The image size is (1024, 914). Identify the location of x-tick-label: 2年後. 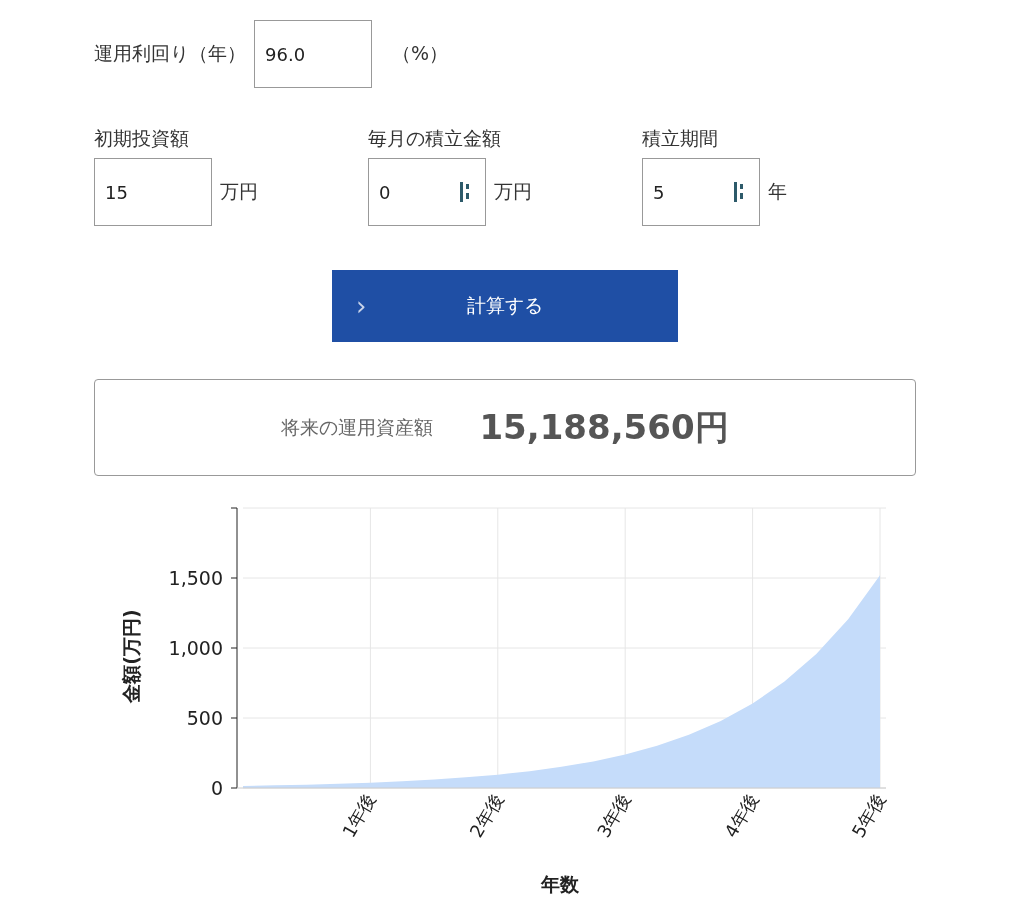
(486, 815).